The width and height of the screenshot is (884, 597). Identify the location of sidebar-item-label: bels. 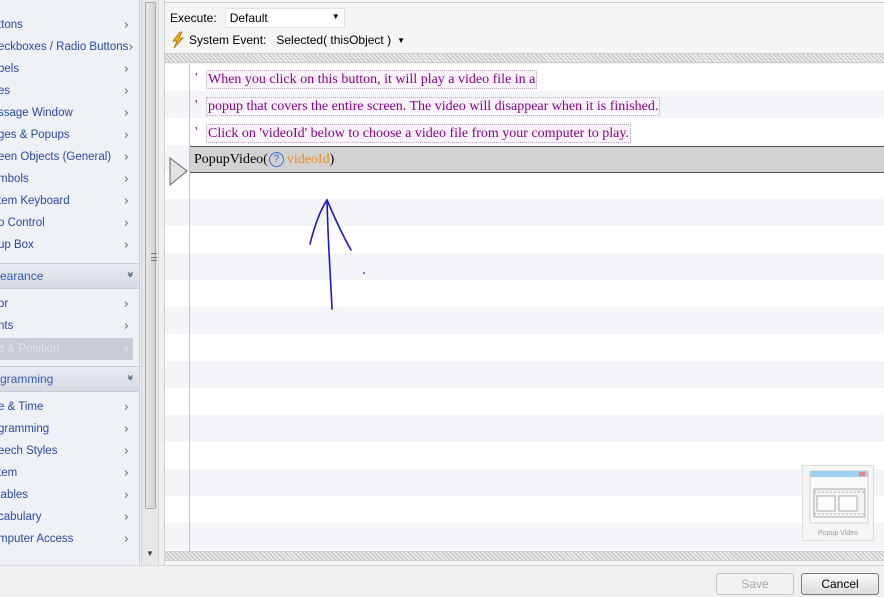
(10, 69).